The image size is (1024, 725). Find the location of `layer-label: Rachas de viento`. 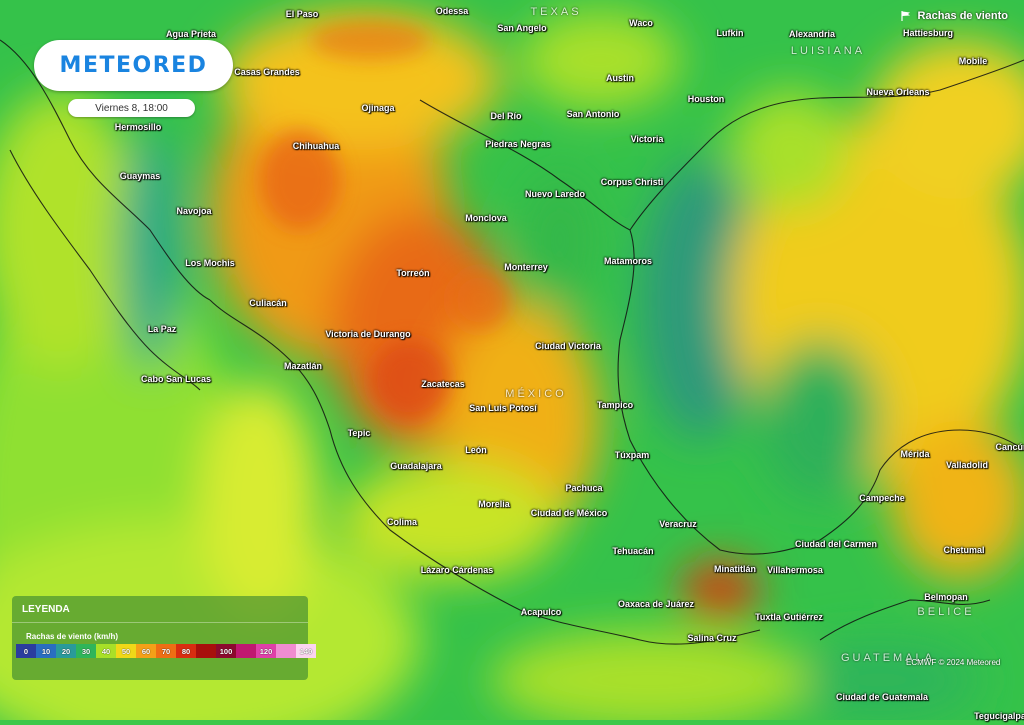

layer-label: Rachas de viento is located at coordinates (962, 16).